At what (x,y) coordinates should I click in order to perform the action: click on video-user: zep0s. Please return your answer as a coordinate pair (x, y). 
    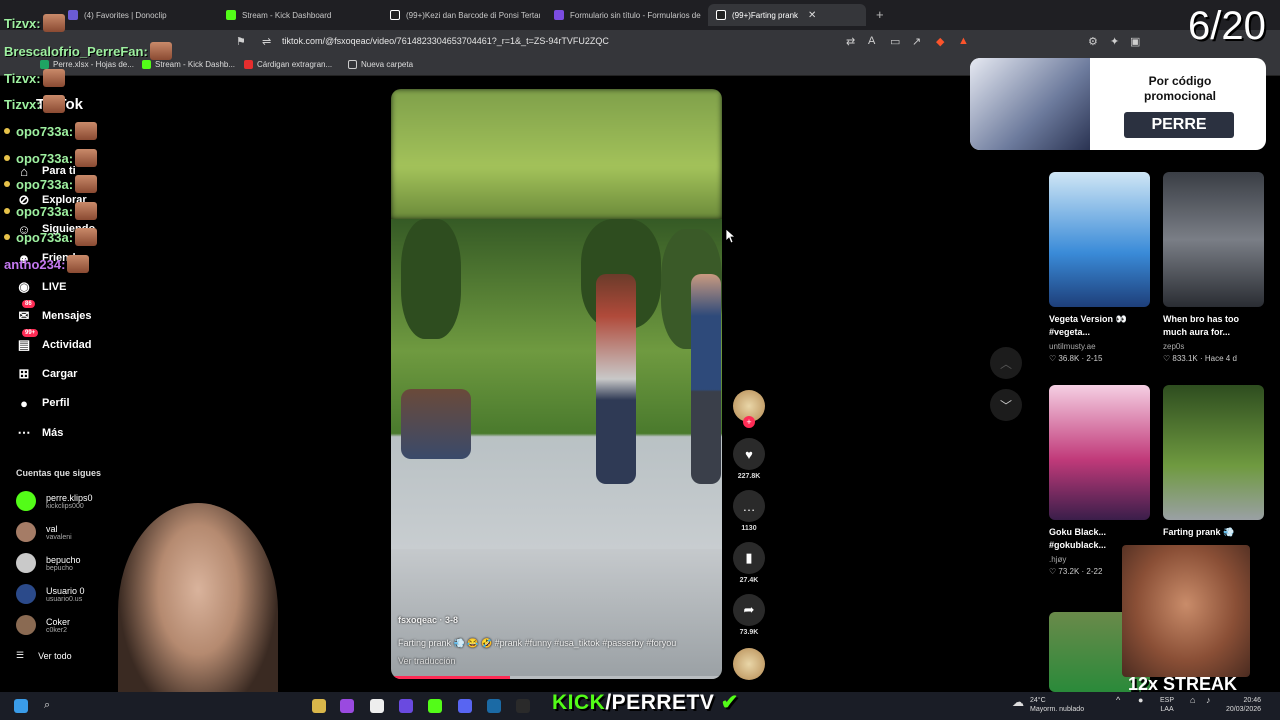
    Looking at the image, I should click on (1213, 346).